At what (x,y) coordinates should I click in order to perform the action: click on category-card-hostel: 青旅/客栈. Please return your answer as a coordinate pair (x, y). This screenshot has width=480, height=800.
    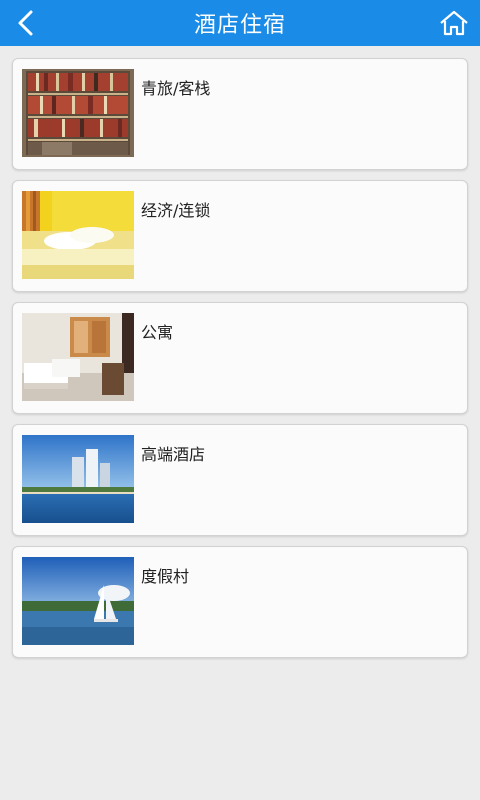
    Looking at the image, I should click on (240, 114).